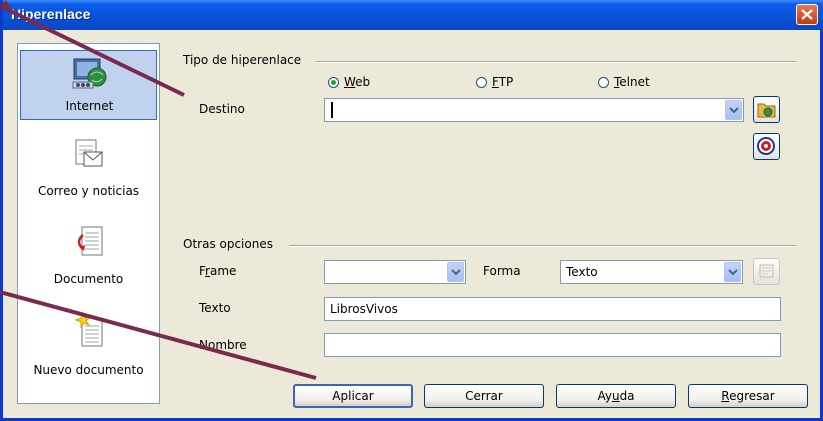  Describe the element at coordinates (748, 396) in the screenshot. I see `back-button: Regresar` at that location.